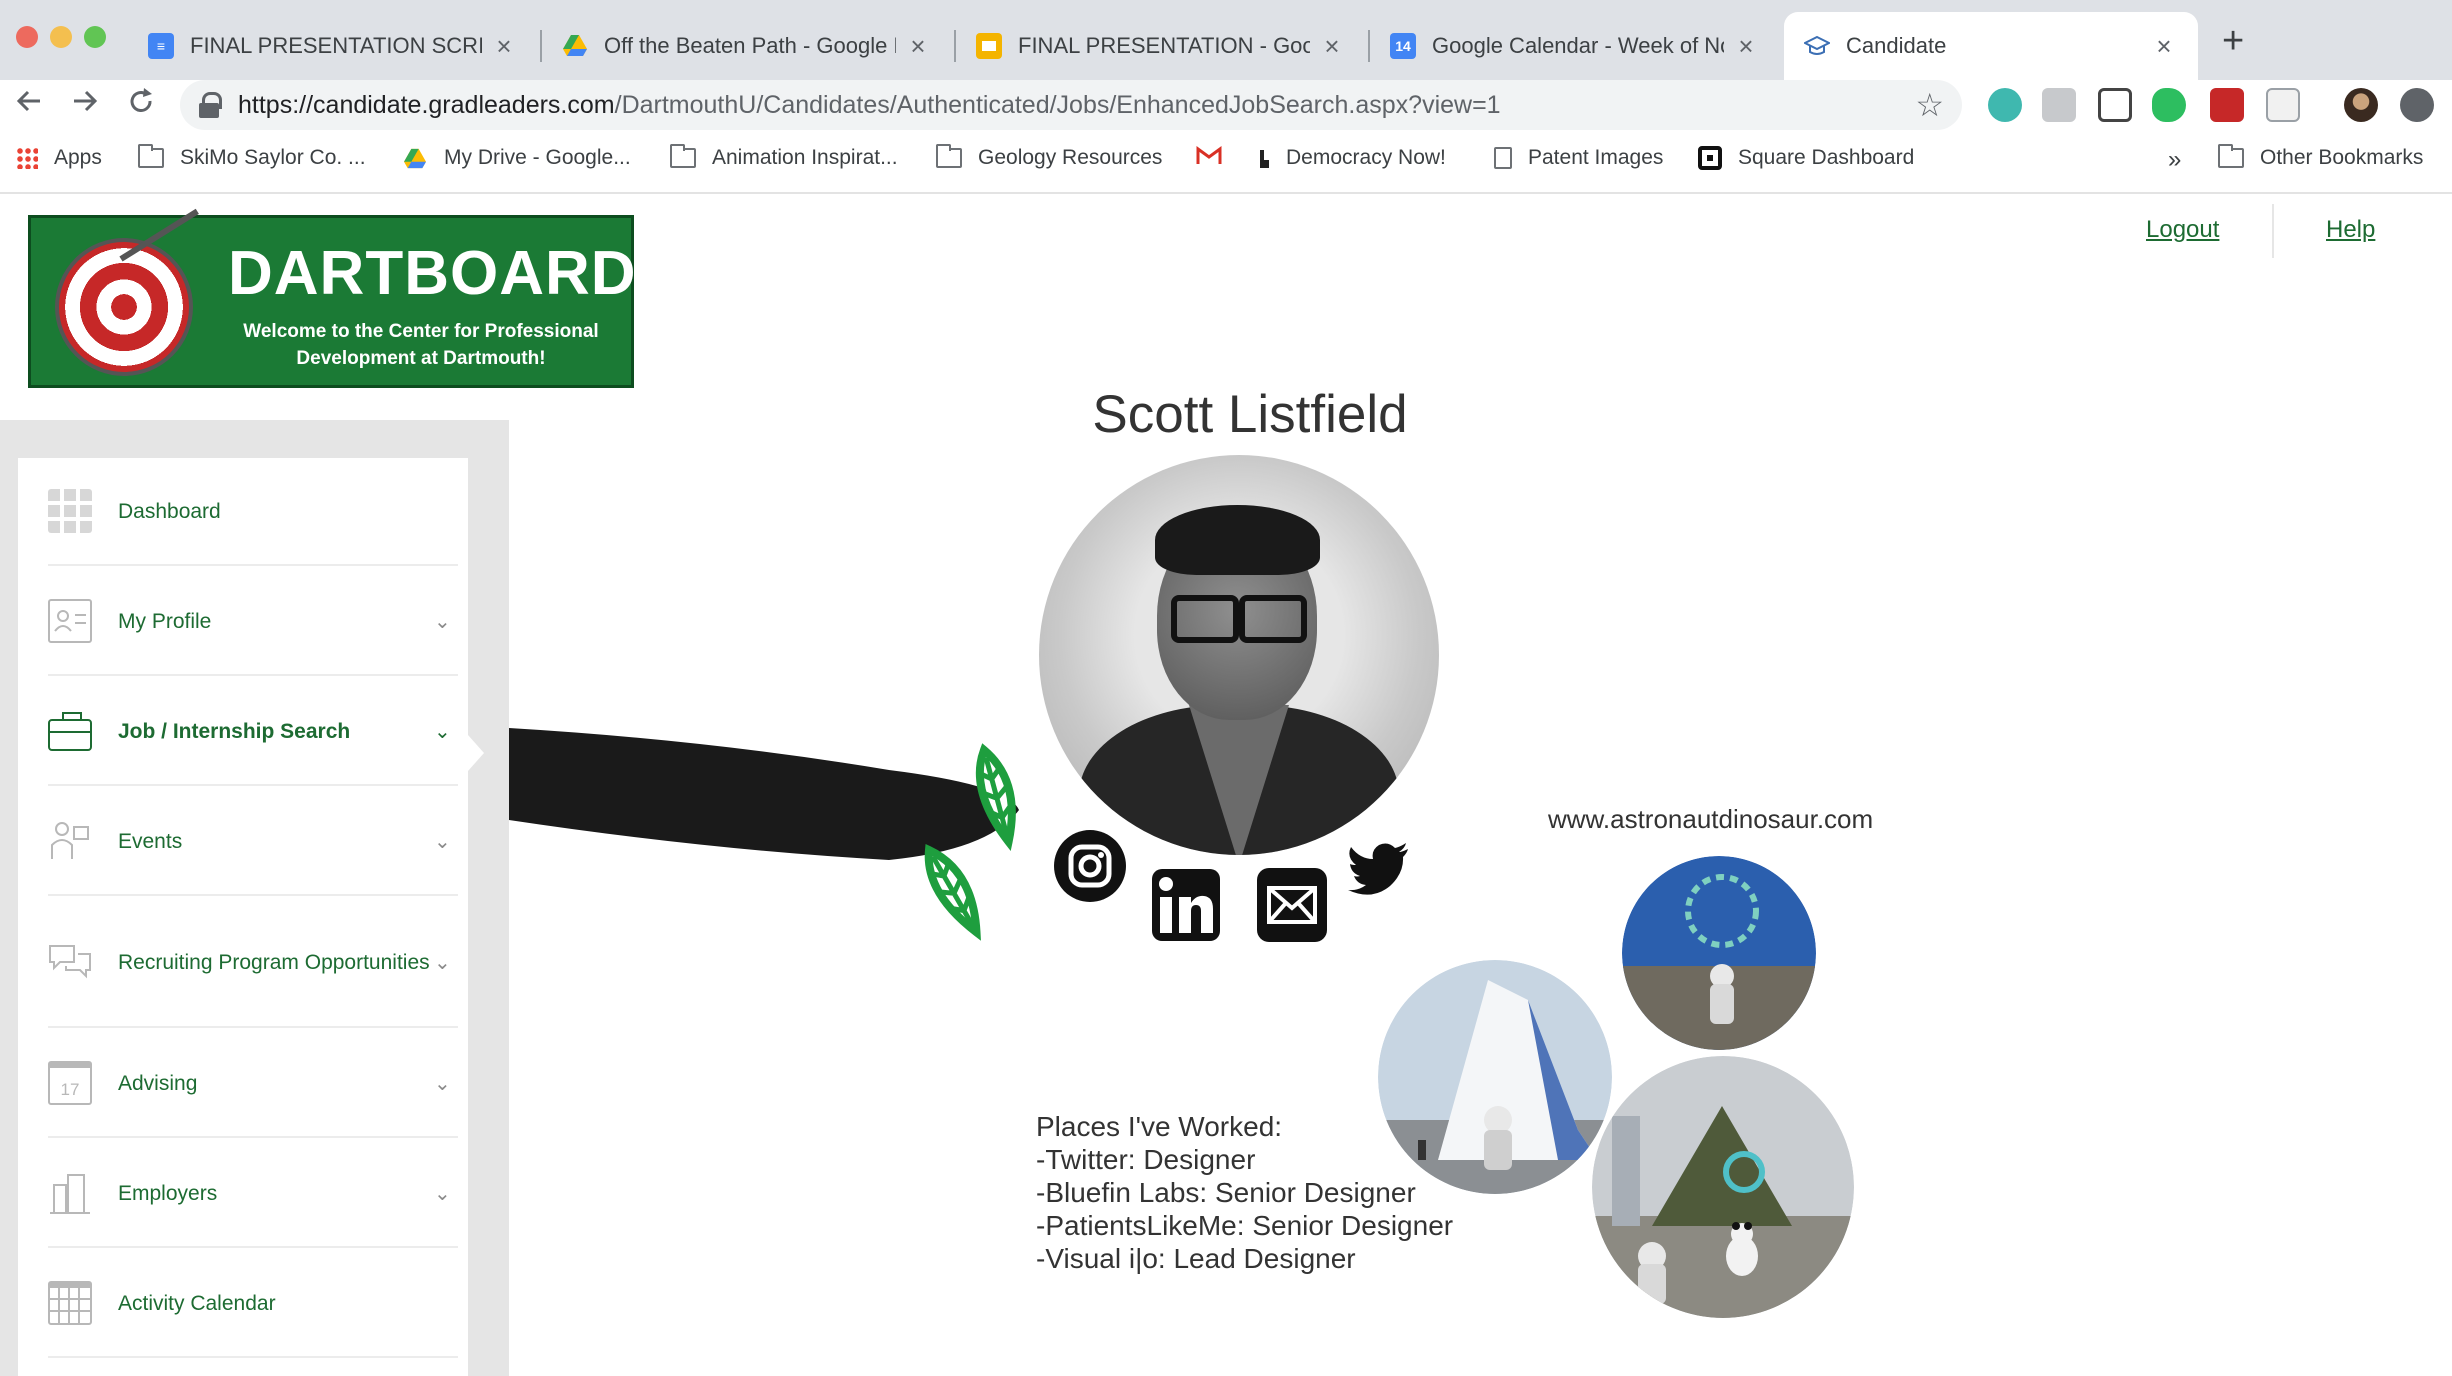  I want to click on minimize-window-button, so click(61, 37).